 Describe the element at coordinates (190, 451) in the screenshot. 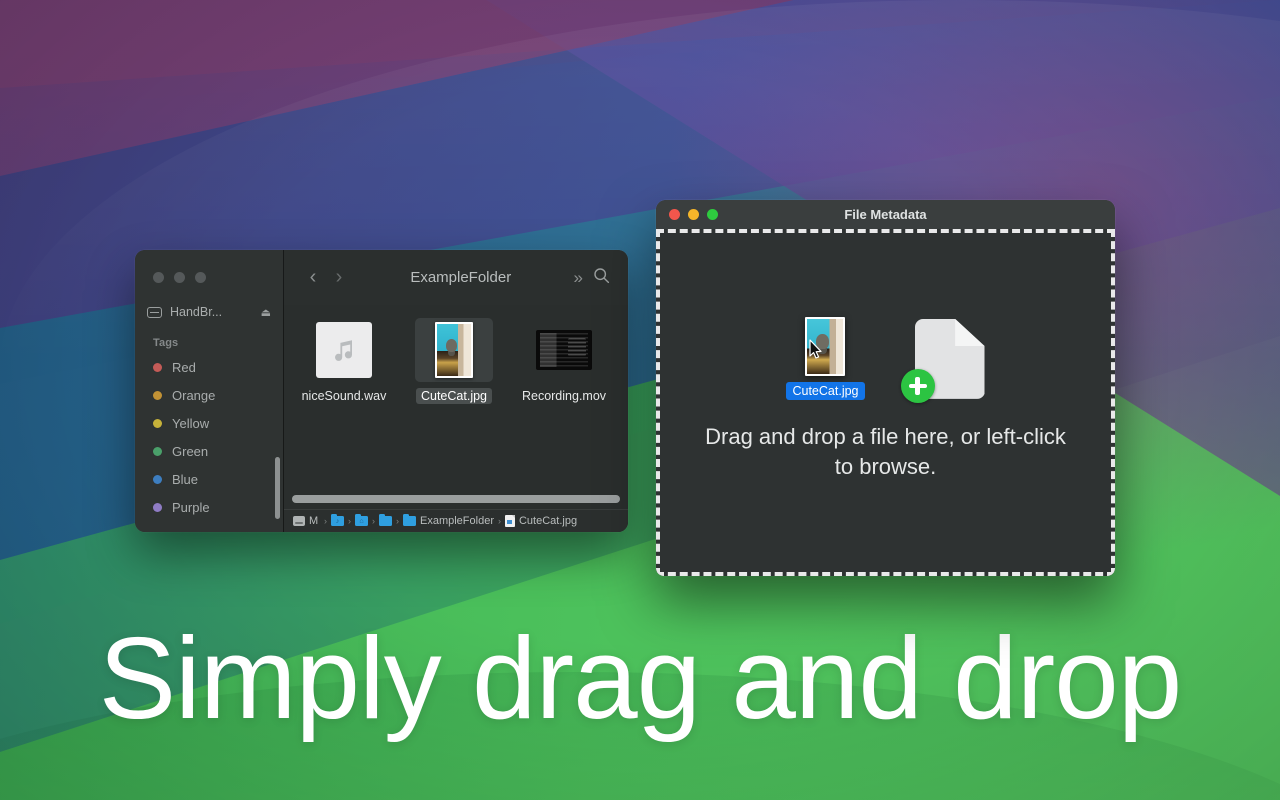

I see `tag-label: Green` at that location.